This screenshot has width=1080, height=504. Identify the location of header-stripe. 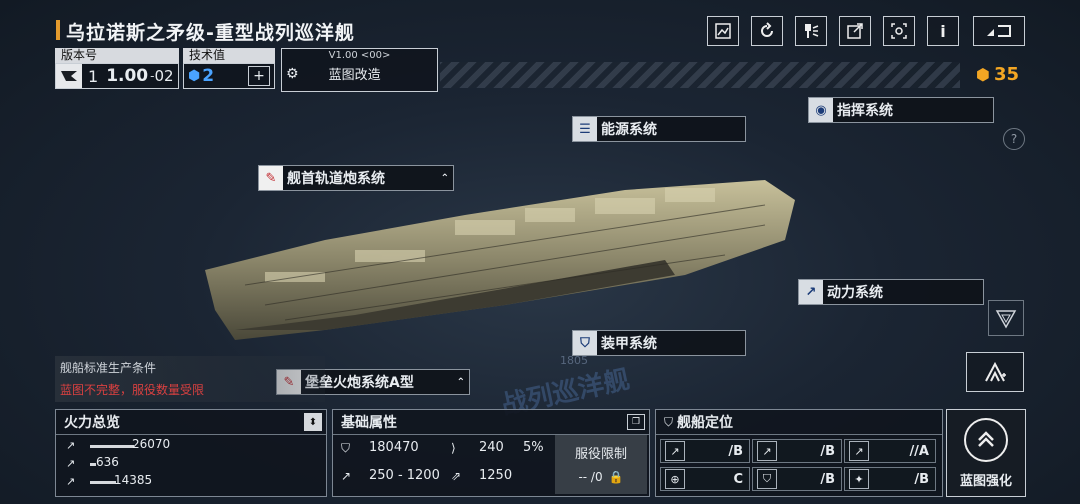
(700, 75).